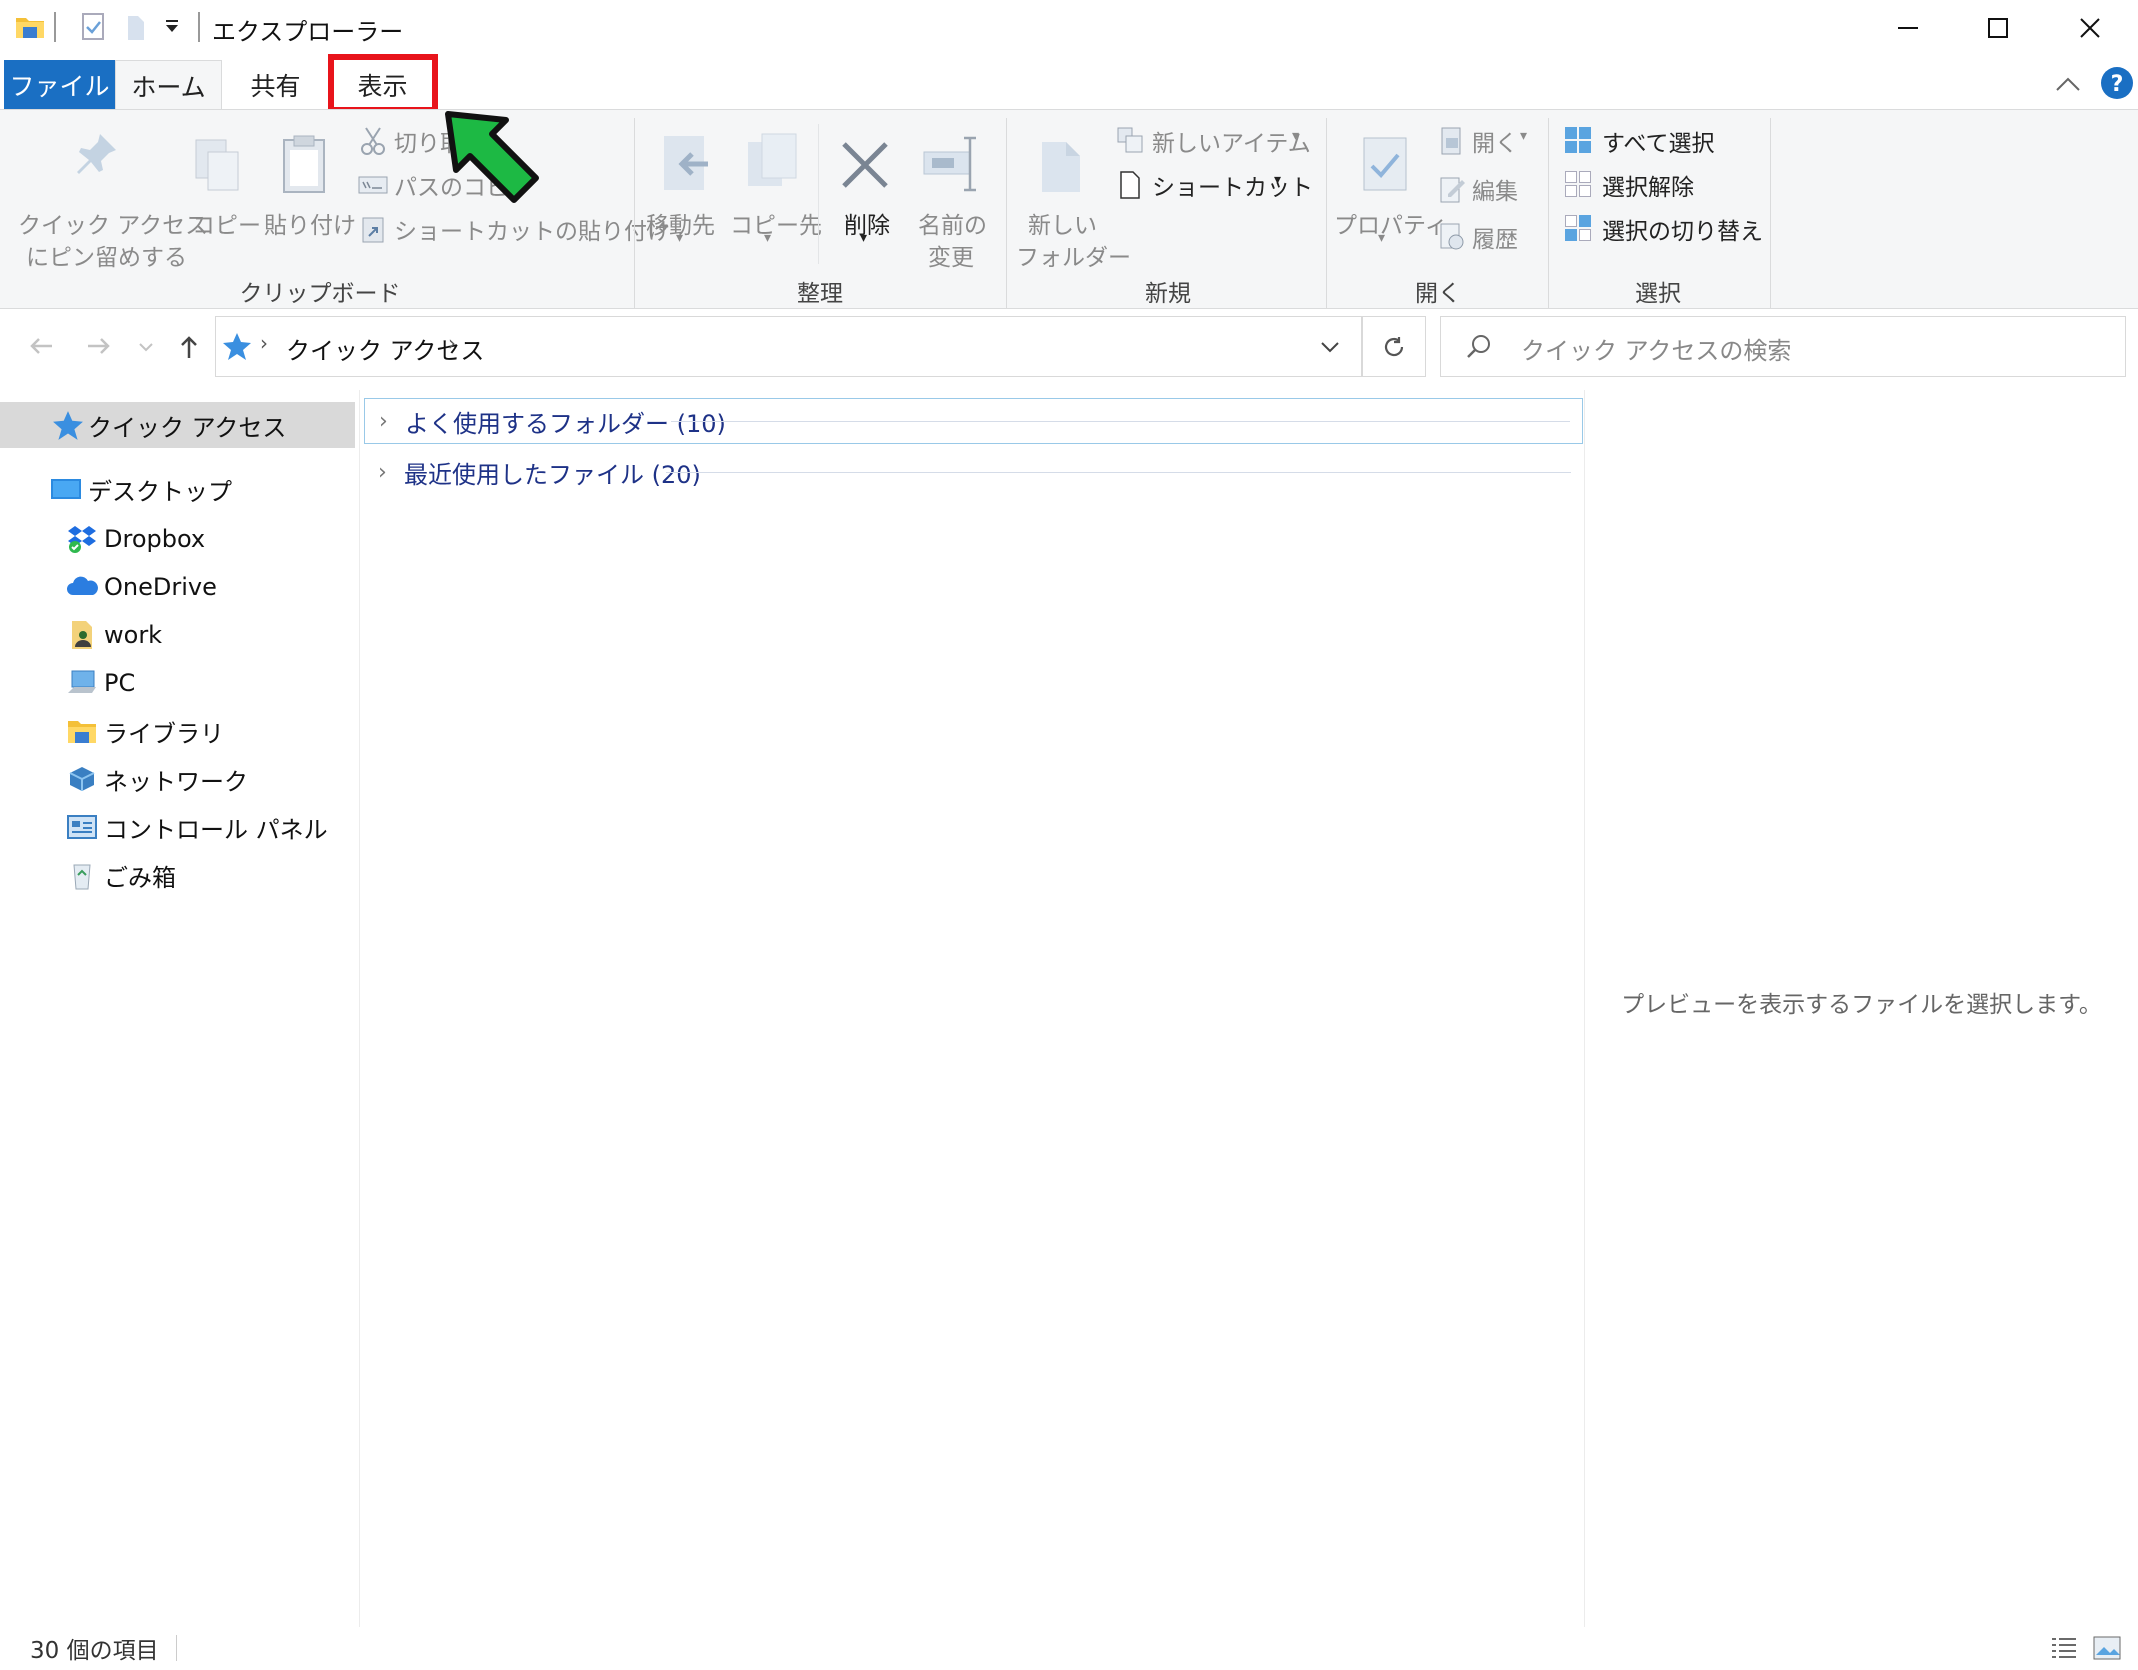 This screenshot has width=2138, height=1670. Describe the element at coordinates (973, 472) in the screenshot. I see `group-header-recent-files: › 最近使用したファイル (20)` at that location.